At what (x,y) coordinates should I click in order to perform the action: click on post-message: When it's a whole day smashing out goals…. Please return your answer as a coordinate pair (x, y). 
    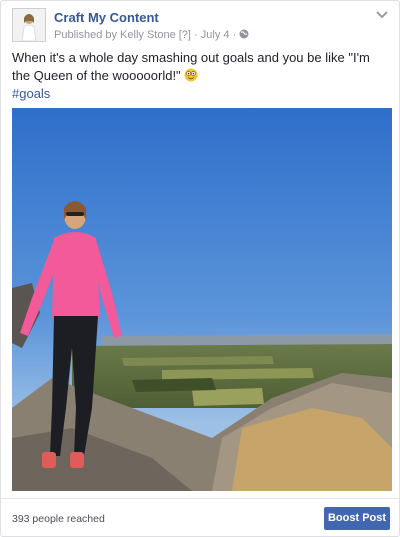
    Looking at the image, I should click on (201, 67).